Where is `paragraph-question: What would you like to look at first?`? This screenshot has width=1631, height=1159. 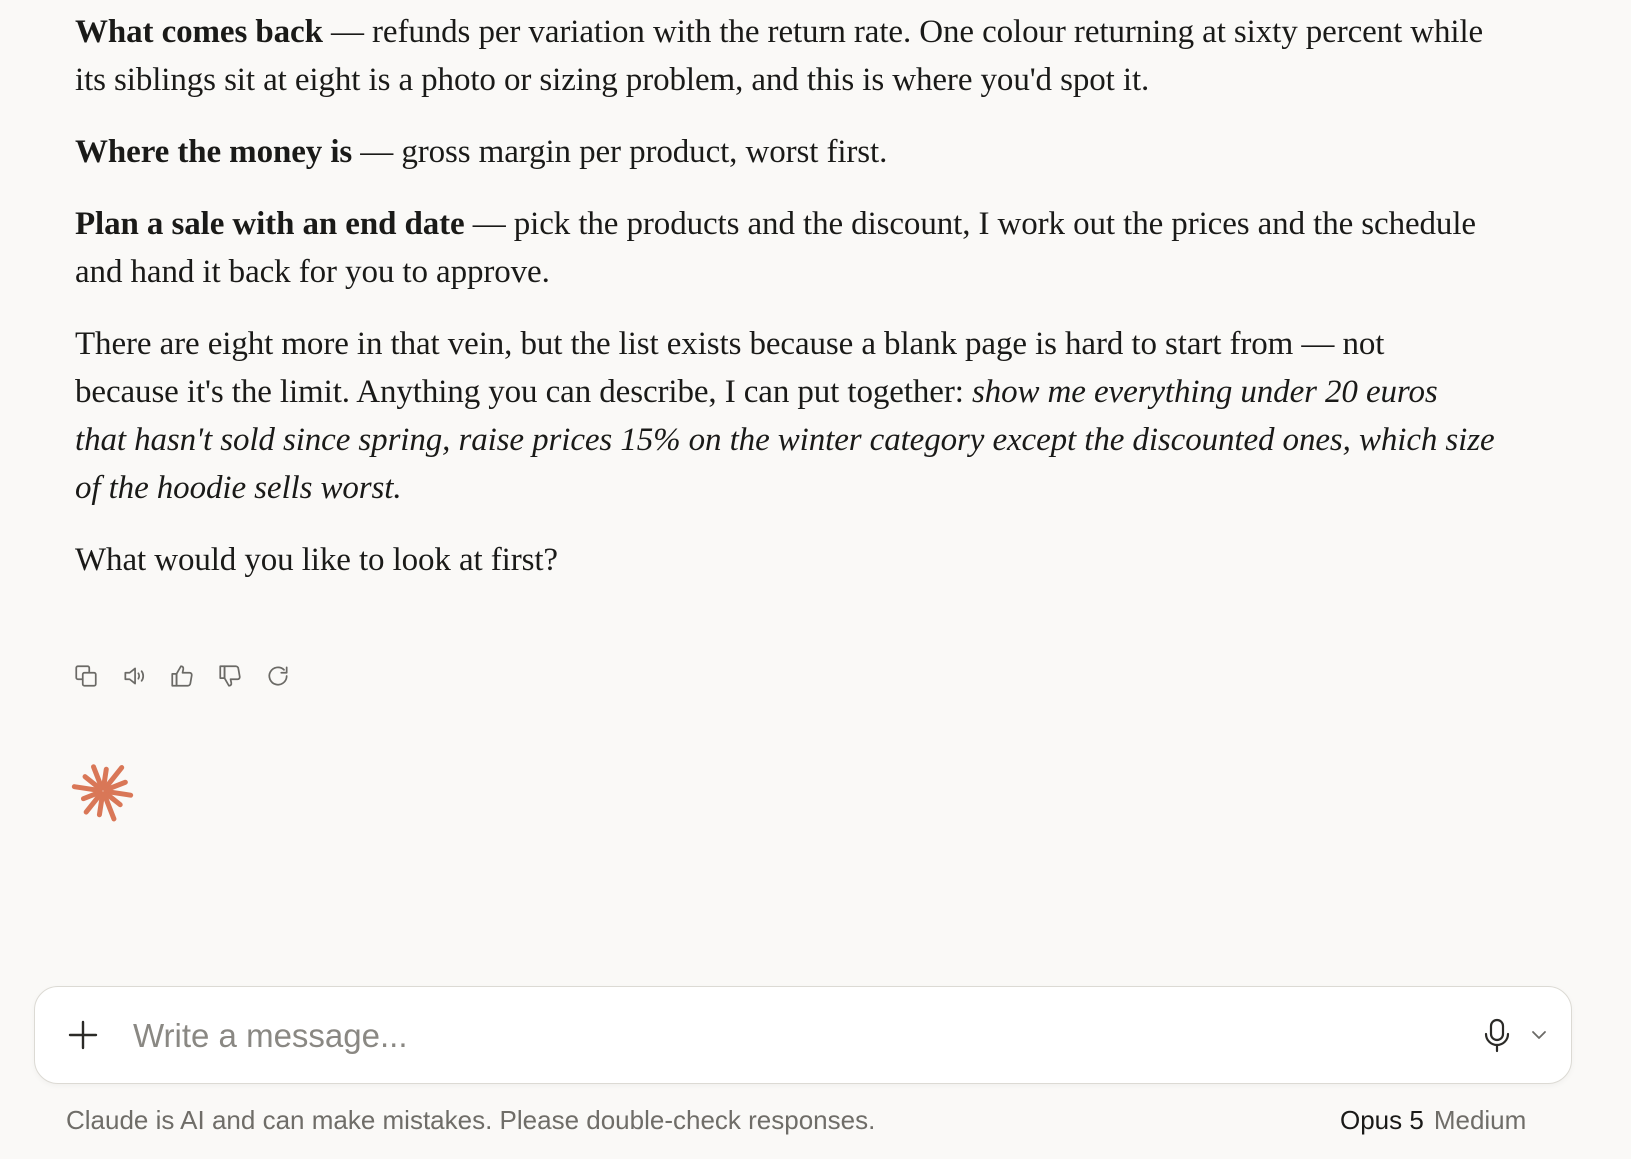
paragraph-question: What would you like to look at first? is located at coordinates (316, 560).